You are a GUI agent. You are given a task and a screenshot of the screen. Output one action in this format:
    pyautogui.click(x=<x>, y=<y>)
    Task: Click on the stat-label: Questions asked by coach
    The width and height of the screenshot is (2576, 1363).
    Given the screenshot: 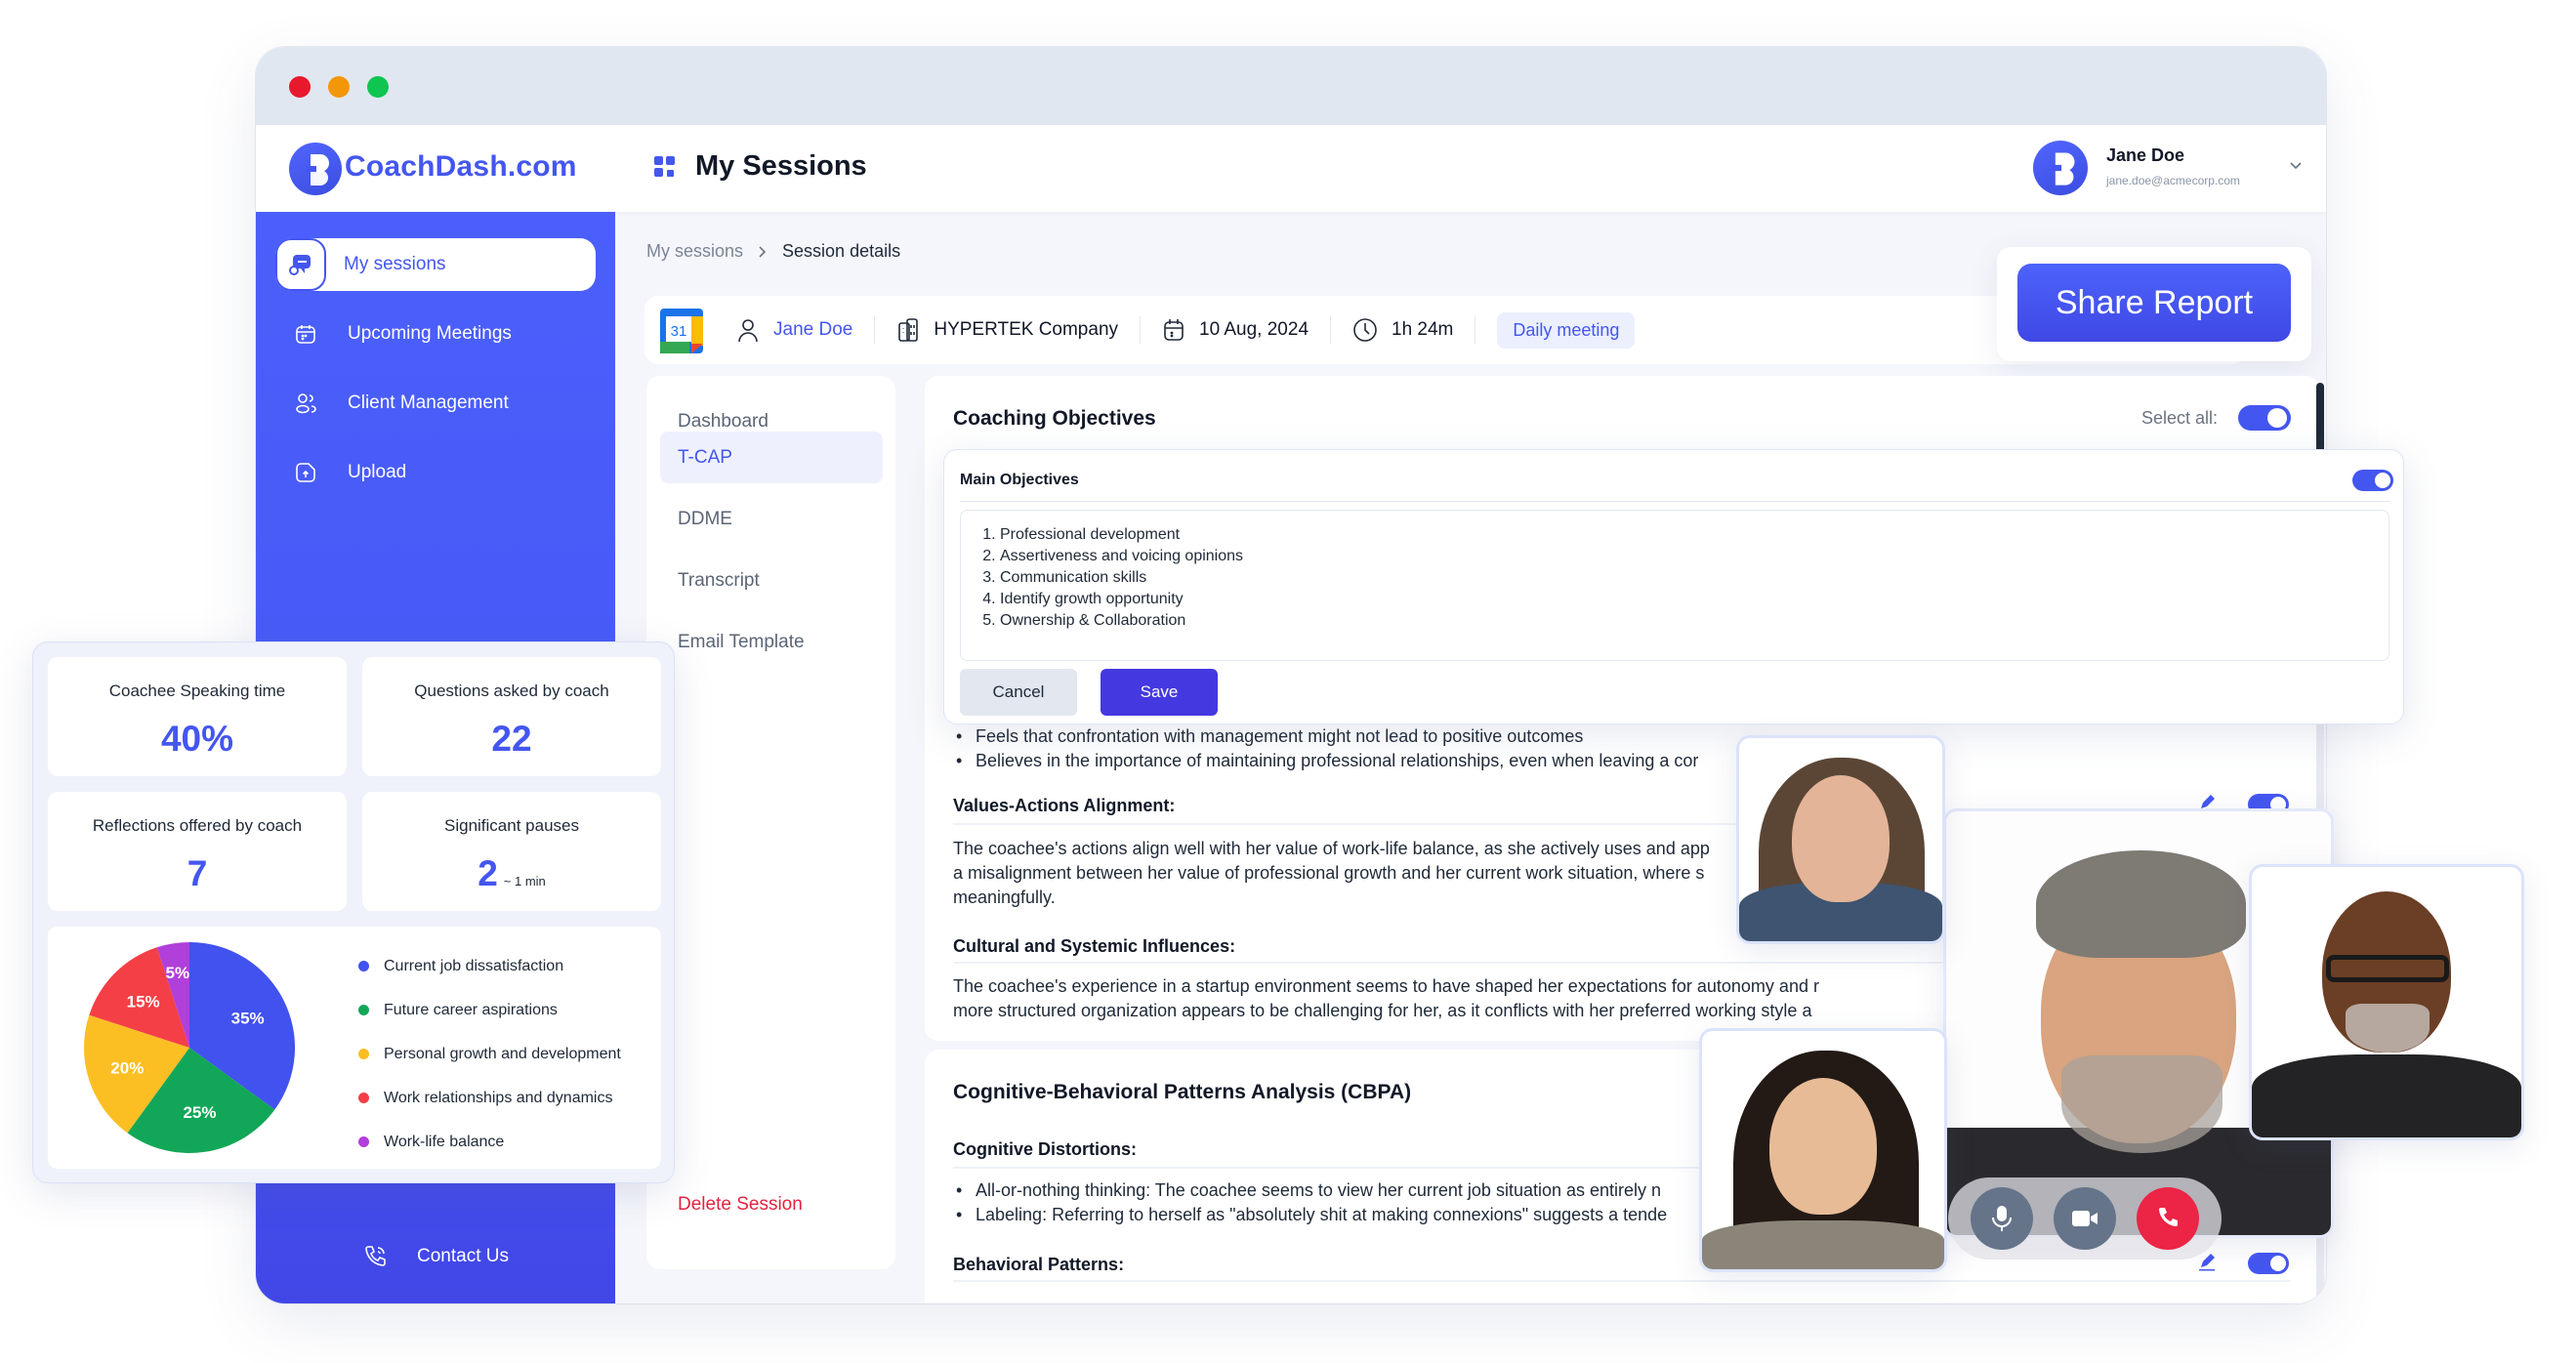 What is the action you would take?
    pyautogui.click(x=512, y=691)
    